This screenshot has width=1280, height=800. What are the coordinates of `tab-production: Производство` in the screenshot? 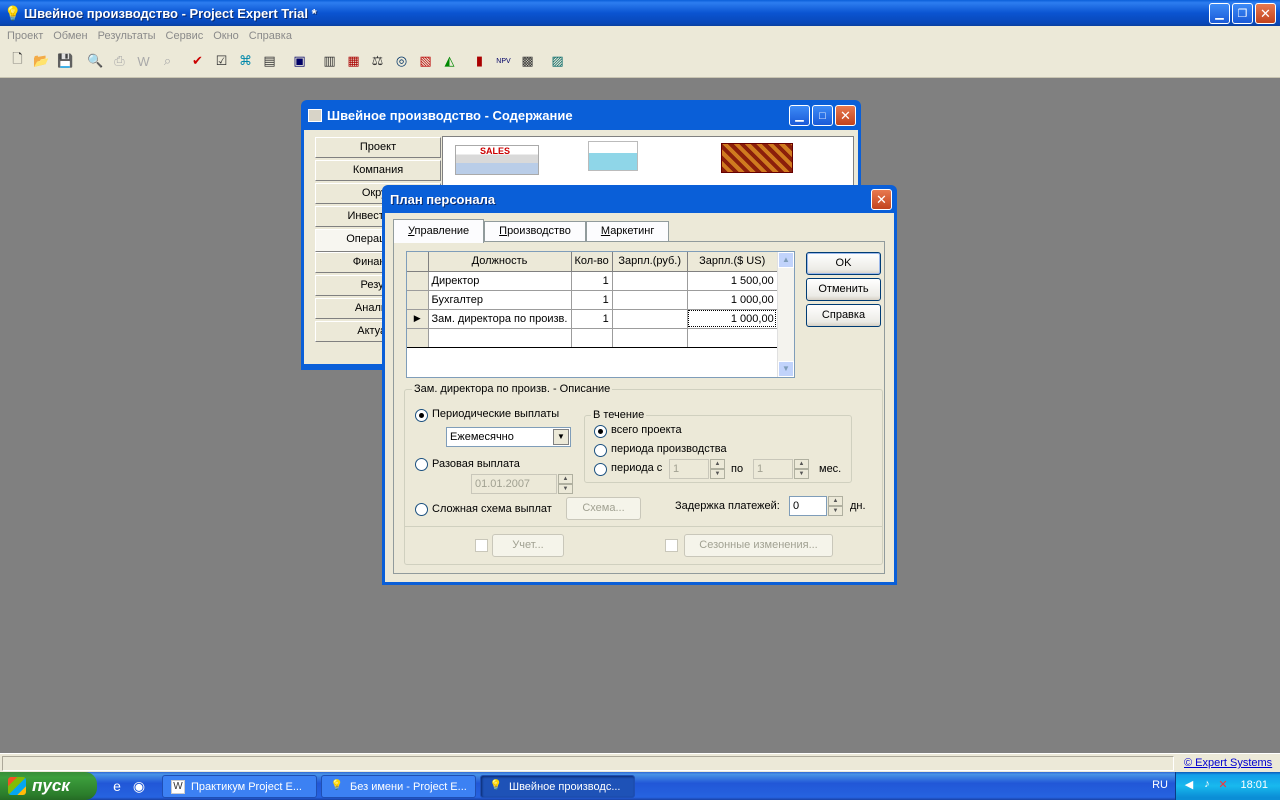 It's located at (535, 231).